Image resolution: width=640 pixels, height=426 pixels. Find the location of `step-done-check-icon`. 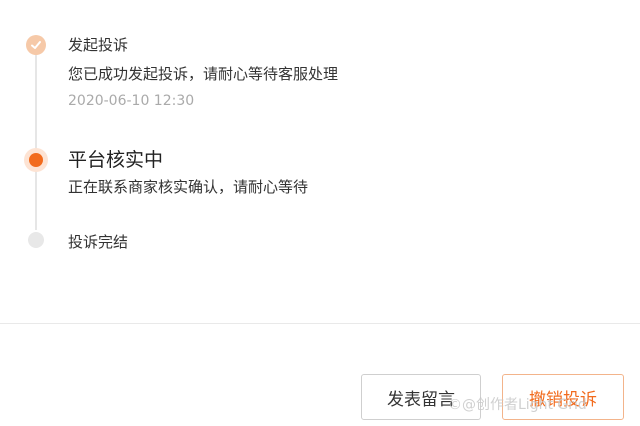

step-done-check-icon is located at coordinates (36, 45).